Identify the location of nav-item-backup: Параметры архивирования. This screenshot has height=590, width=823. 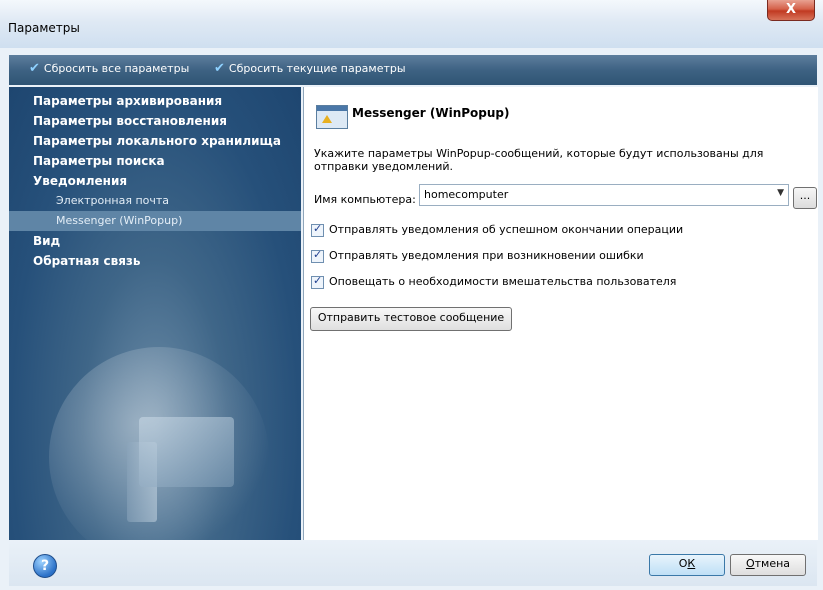
(155, 101).